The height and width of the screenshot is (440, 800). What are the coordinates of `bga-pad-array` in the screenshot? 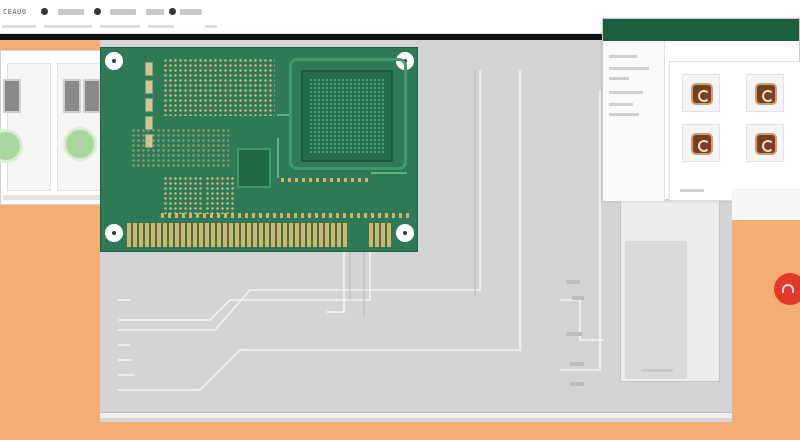 It's located at (219, 87).